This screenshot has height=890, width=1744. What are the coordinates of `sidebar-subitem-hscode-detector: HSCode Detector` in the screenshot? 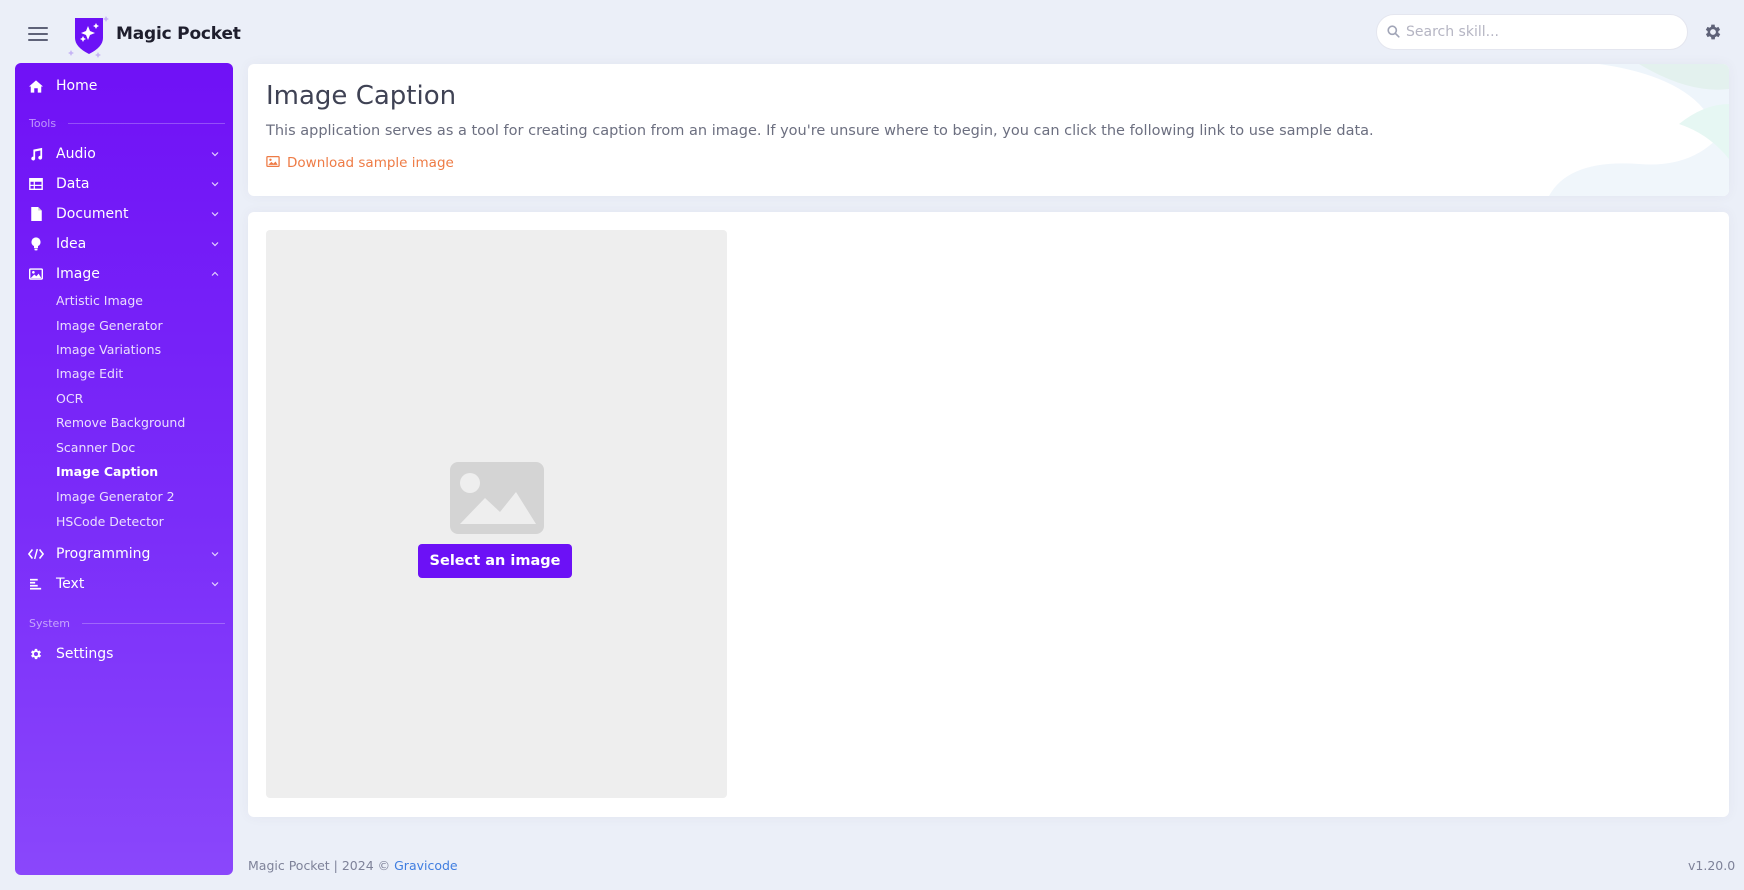 It's located at (110, 521).